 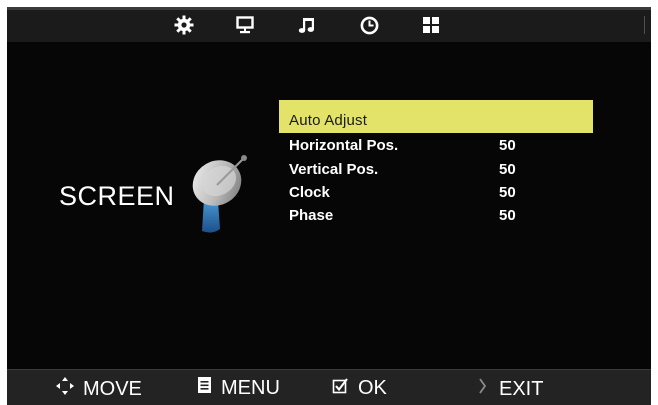 I want to click on menu-item-label: Vertical Pos., so click(x=334, y=169).